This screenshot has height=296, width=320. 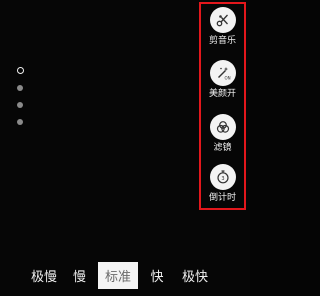 I want to click on page-dot-active, so click(x=20, y=70).